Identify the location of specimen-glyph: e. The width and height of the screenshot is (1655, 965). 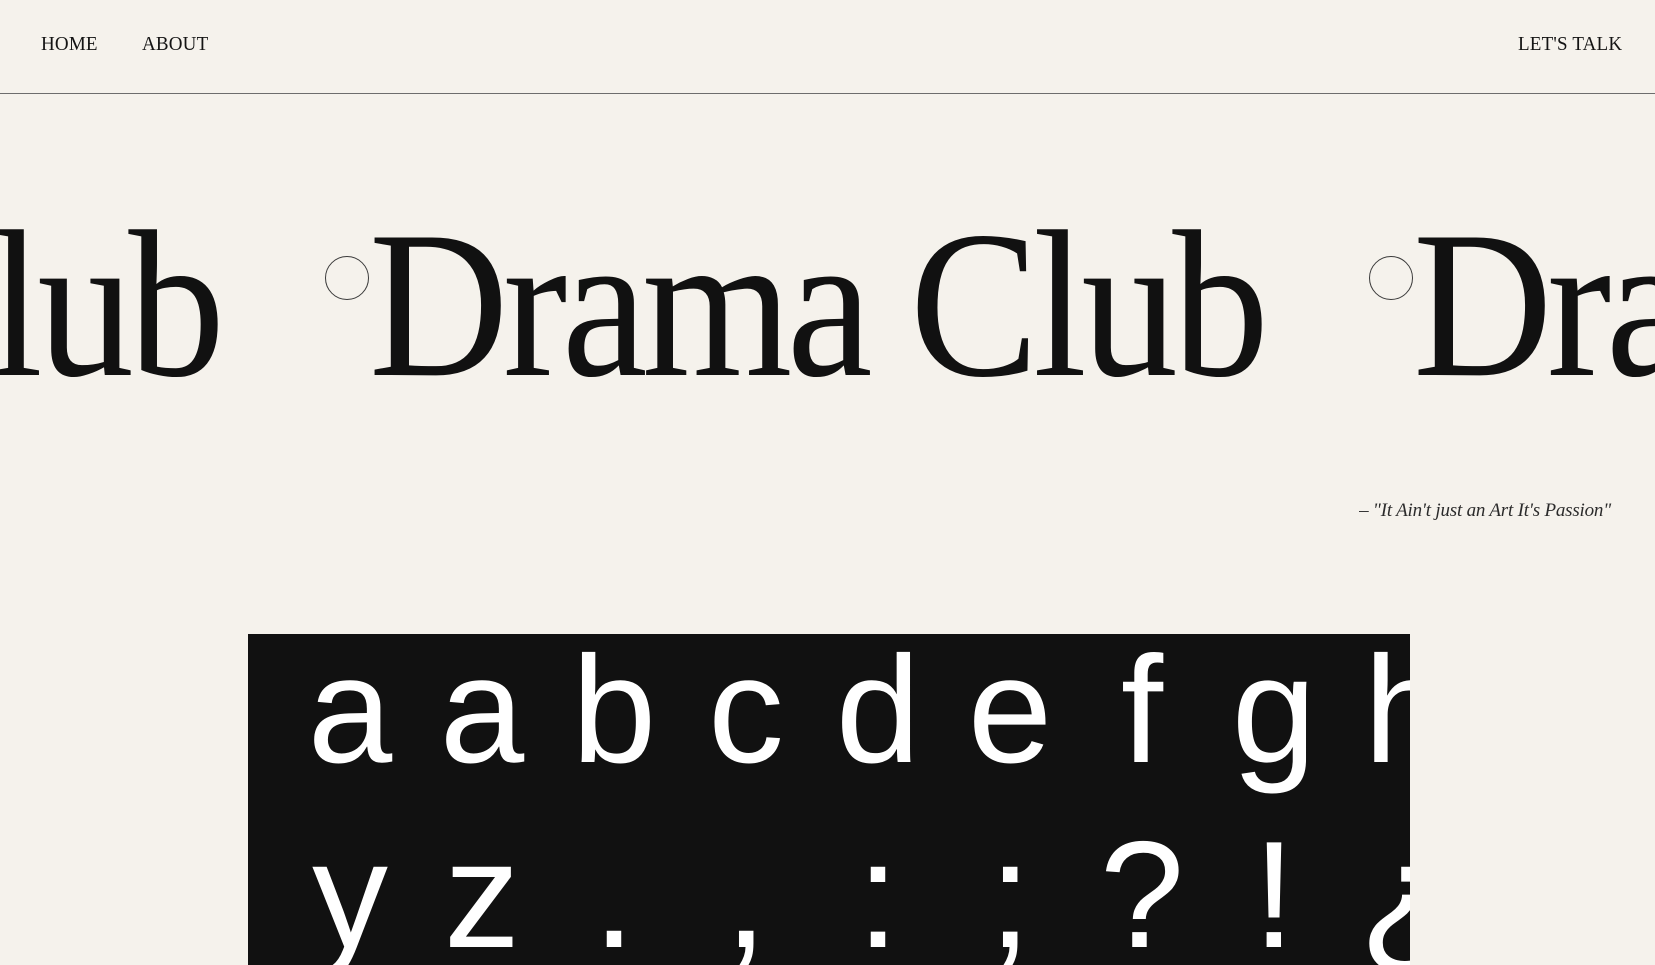
(1010, 714).